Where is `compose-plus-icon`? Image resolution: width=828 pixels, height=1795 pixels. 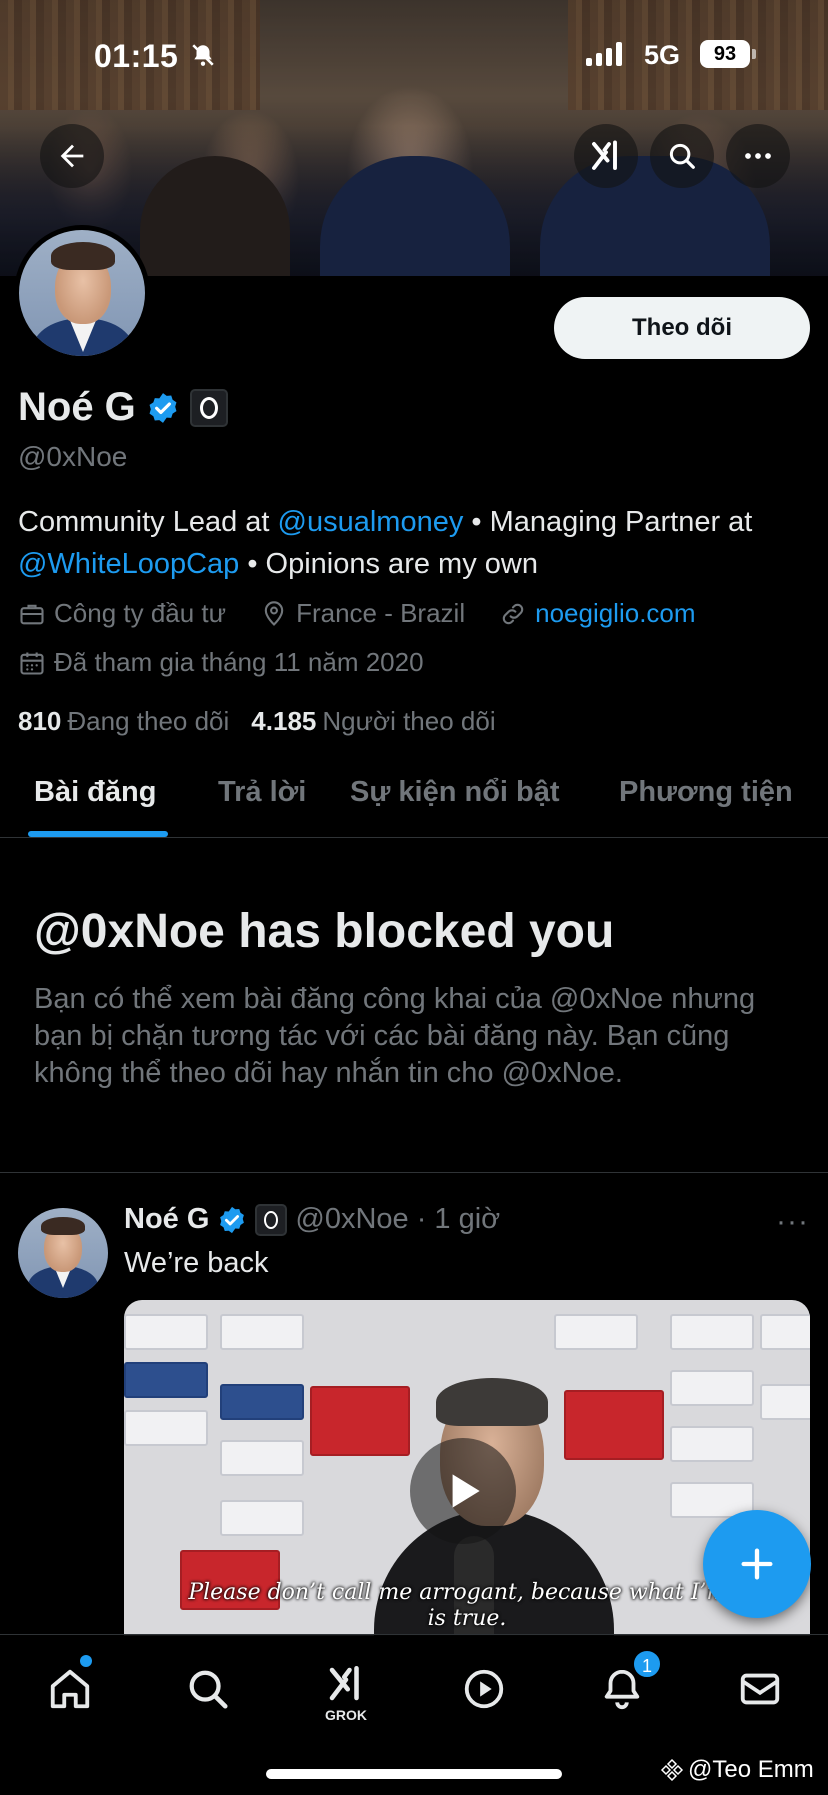
compose-plus-icon is located at coordinates (757, 1564).